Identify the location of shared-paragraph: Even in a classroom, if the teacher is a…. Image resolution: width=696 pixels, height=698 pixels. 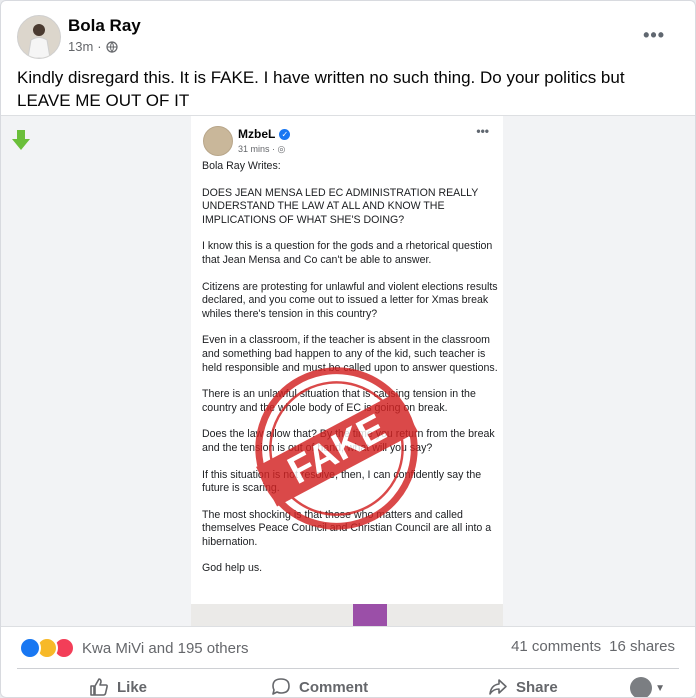
(350, 354).